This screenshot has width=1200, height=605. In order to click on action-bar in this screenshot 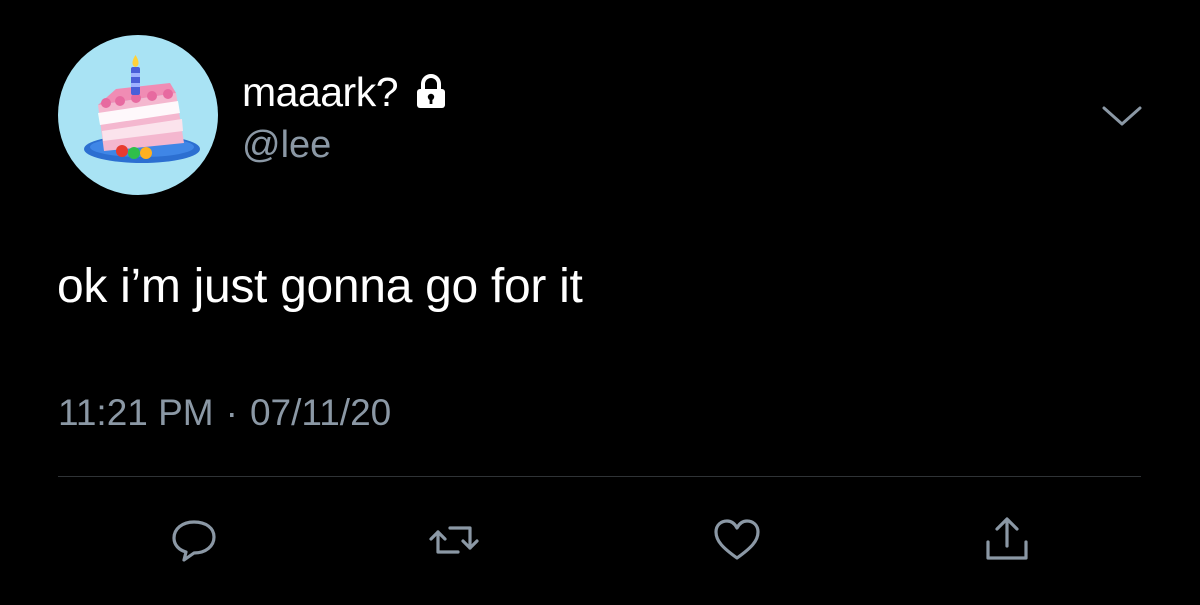, I will do `click(600, 540)`.